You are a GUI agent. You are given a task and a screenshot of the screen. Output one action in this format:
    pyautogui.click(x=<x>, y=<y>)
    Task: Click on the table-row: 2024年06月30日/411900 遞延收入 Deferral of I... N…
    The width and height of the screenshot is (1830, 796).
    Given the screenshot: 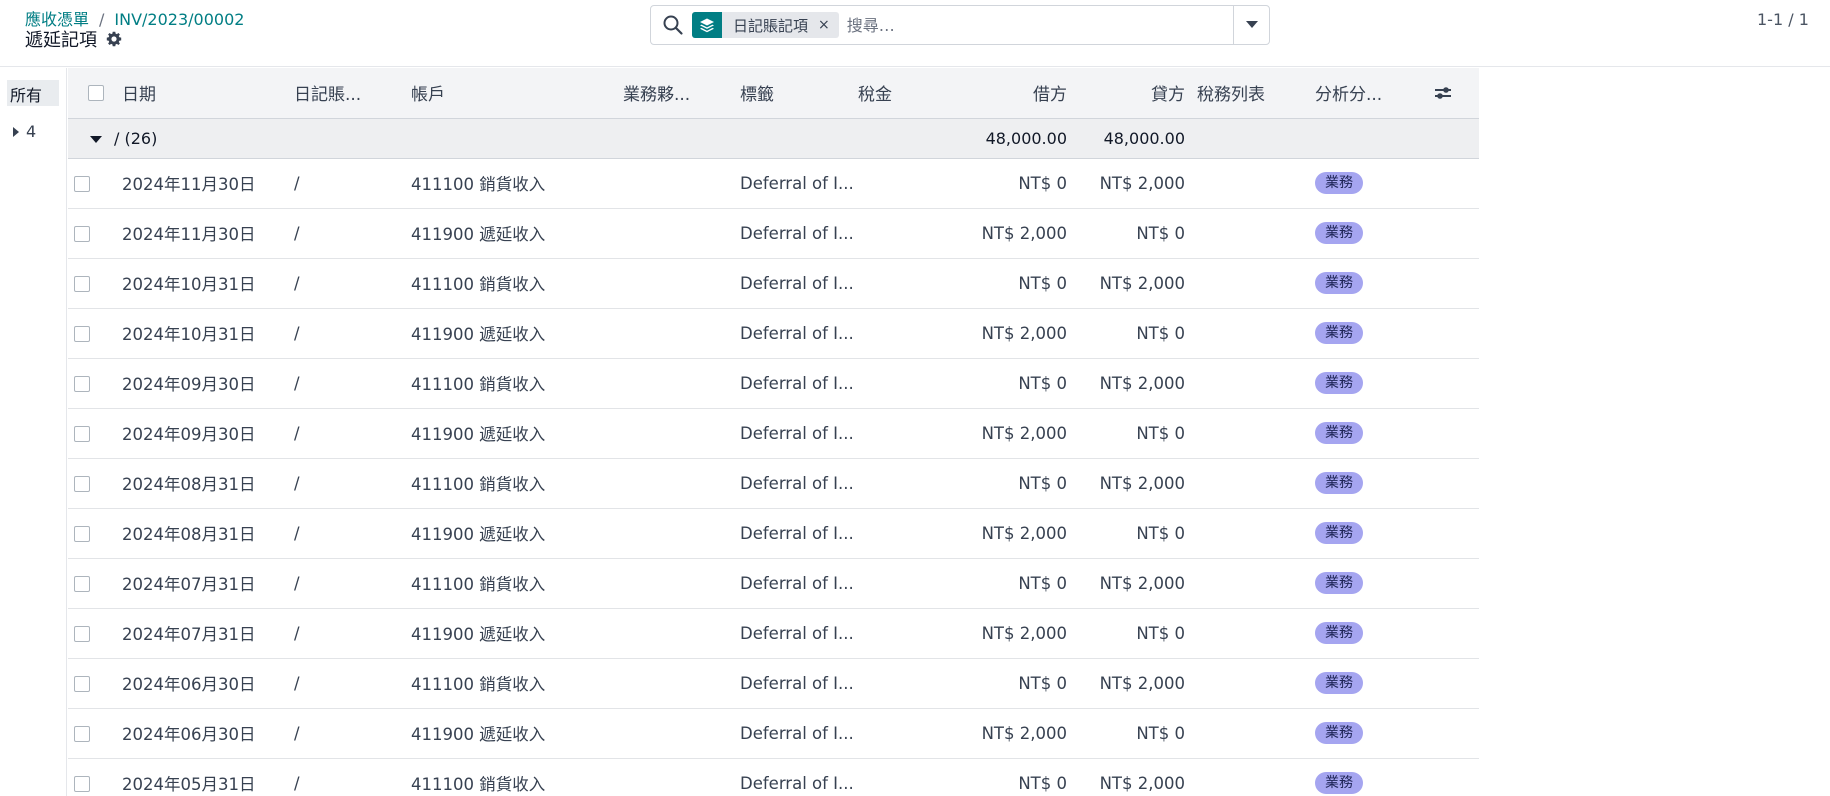 What is the action you would take?
    pyautogui.click(x=773, y=733)
    